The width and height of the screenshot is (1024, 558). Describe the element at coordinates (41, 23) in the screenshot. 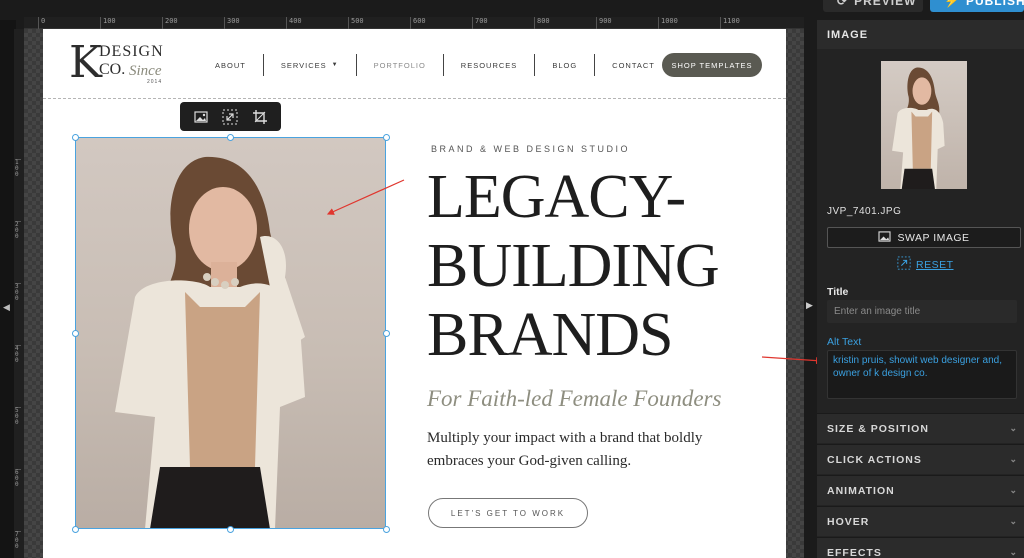

I see `ruler-tick: 0` at that location.